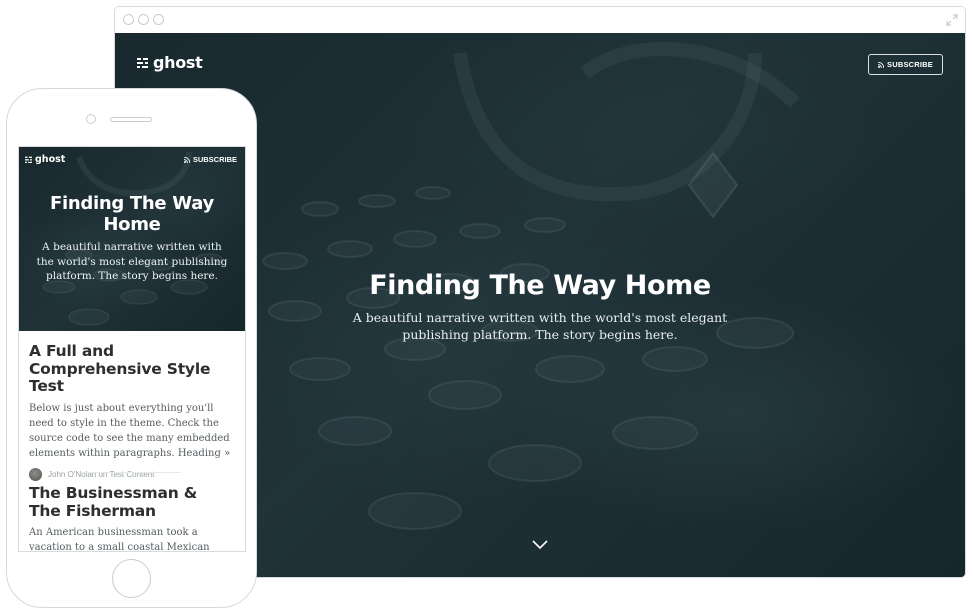 The image size is (973, 614). I want to click on post-title: A Full and Comprehensive Style Test, so click(131, 369).